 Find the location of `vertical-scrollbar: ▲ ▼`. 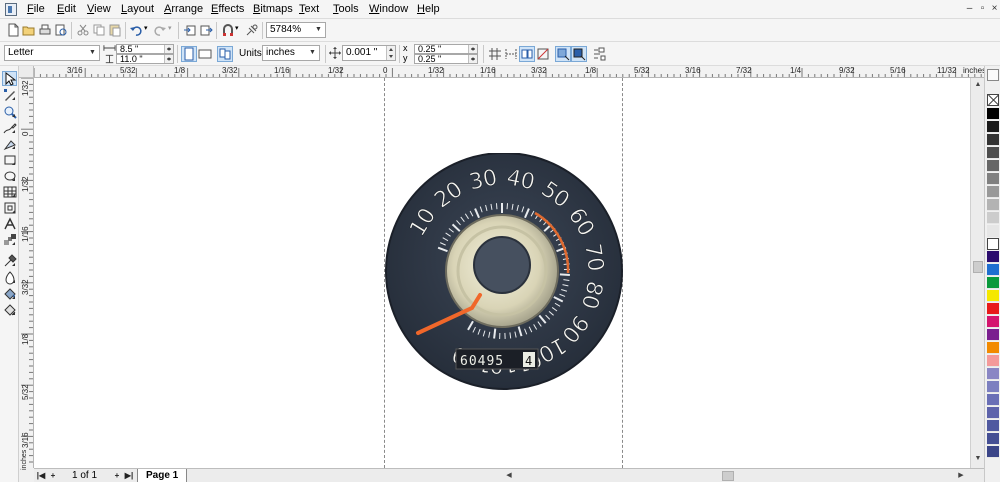

vertical-scrollbar: ▲ ▼ is located at coordinates (977, 273).